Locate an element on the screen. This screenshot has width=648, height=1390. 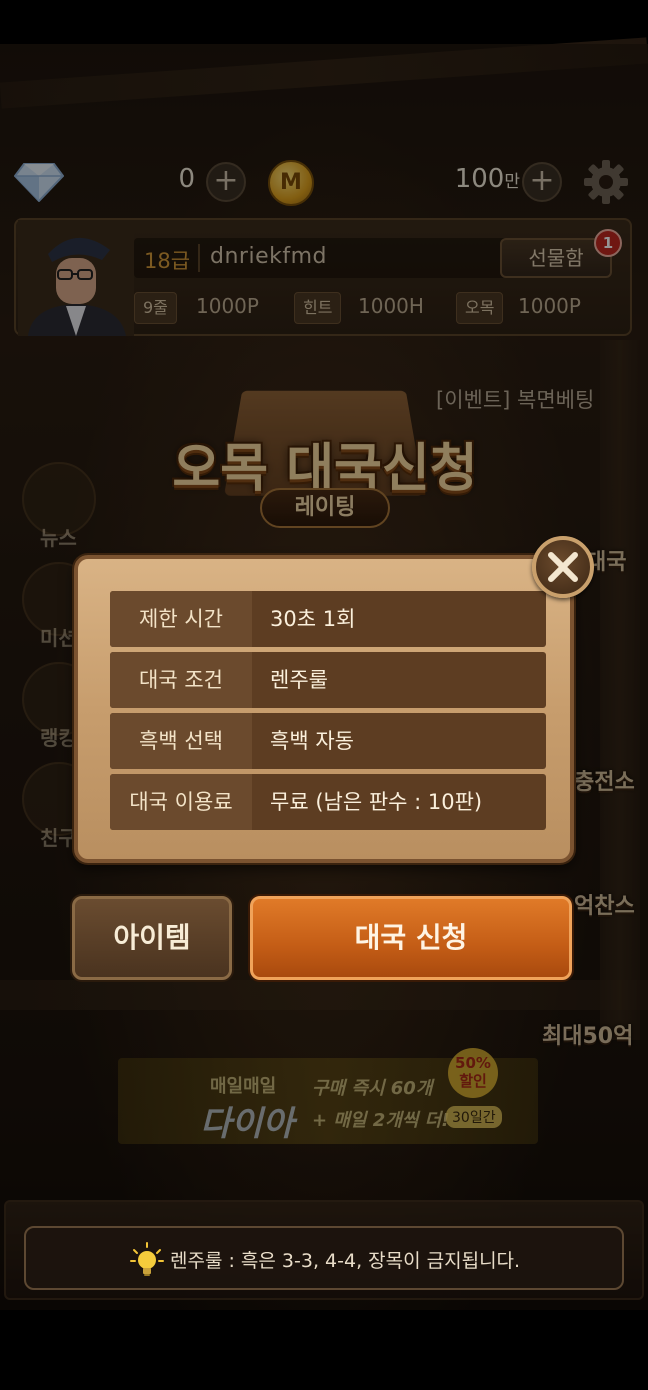
info-value: 무료 (남은 판수 : 10판) is located at coordinates (376, 802).